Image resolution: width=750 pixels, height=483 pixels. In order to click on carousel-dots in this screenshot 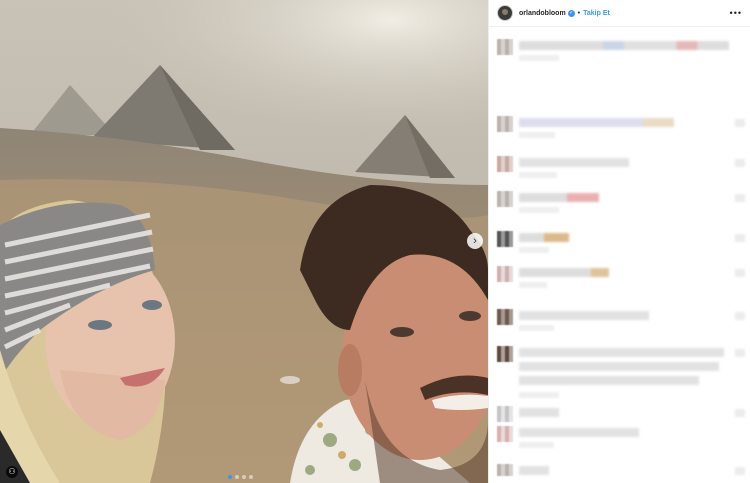, I will do `click(240, 477)`.